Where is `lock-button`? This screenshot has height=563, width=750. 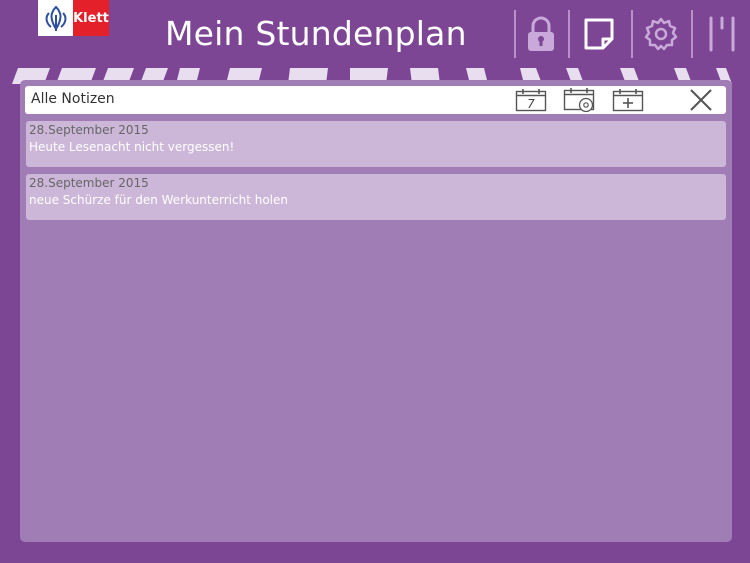
lock-button is located at coordinates (541, 34).